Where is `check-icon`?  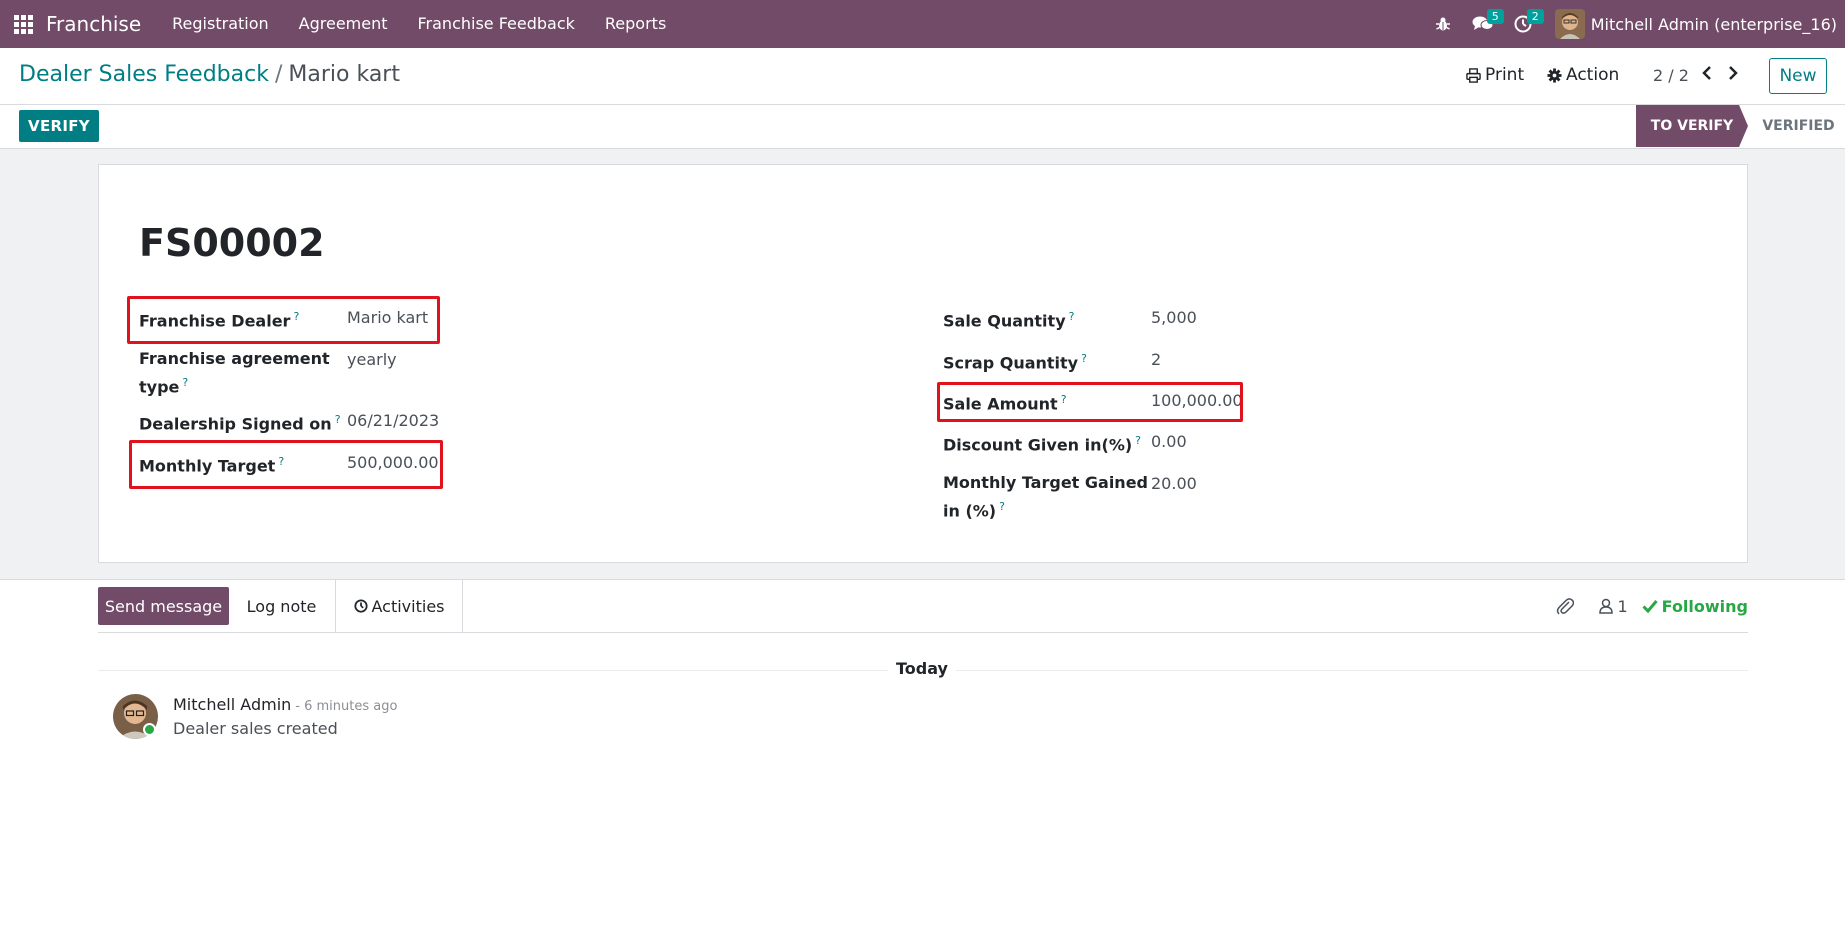 check-icon is located at coordinates (1650, 606).